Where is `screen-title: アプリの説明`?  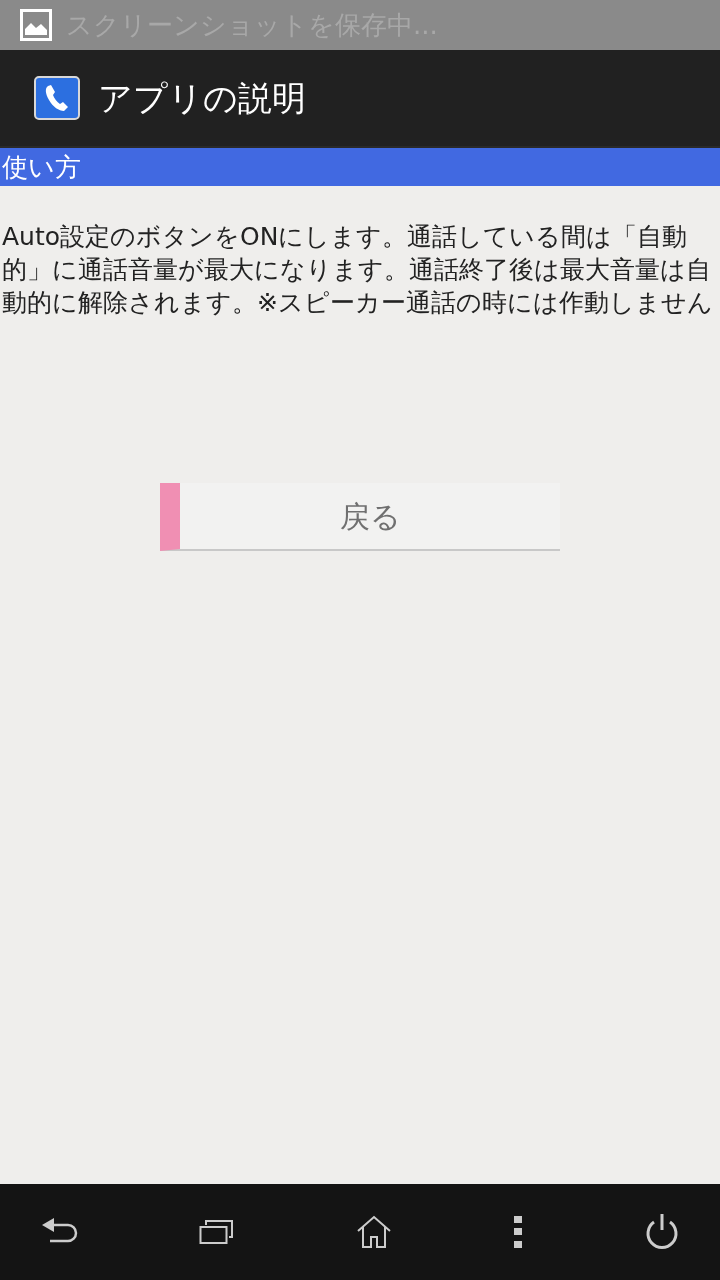
screen-title: アプリの説明 is located at coordinates (202, 98).